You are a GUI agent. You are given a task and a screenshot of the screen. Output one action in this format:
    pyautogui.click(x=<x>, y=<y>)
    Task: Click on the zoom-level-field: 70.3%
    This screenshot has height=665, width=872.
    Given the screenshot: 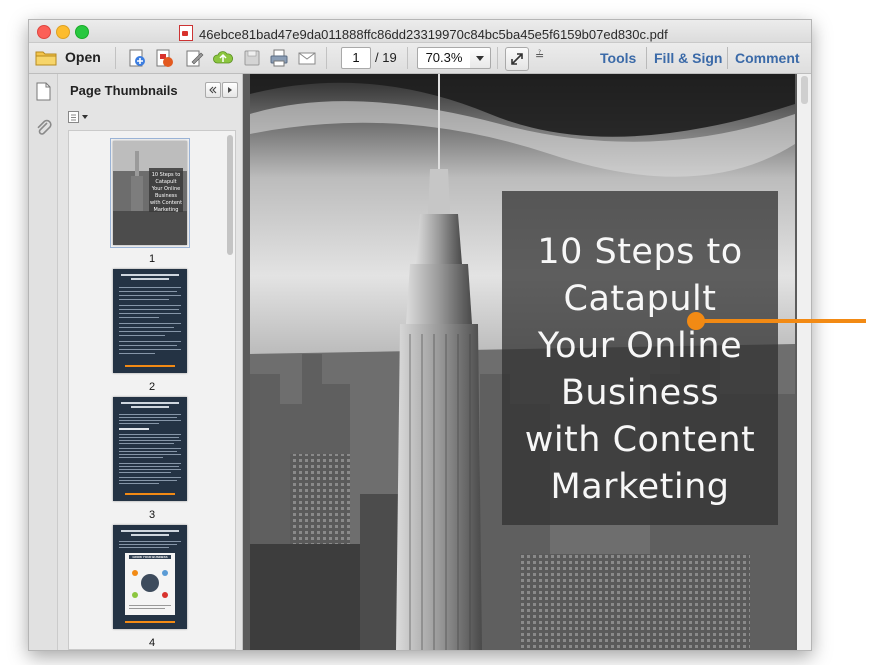 What is the action you would take?
    pyautogui.click(x=444, y=58)
    